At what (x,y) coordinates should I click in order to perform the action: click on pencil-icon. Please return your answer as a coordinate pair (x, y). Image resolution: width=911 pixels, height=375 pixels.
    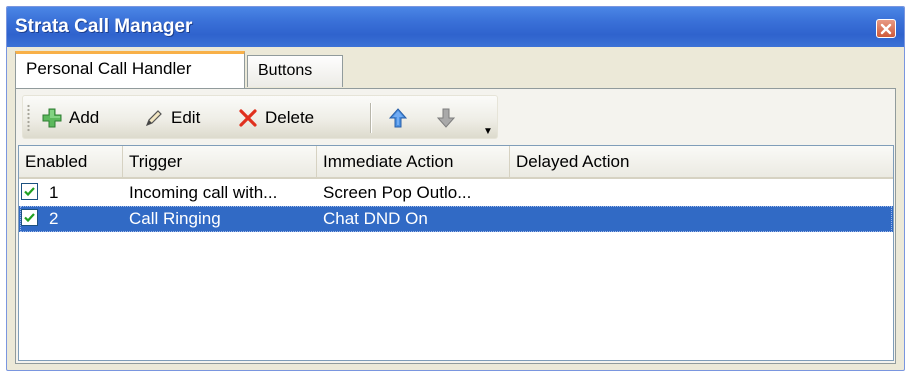
    Looking at the image, I should click on (154, 118).